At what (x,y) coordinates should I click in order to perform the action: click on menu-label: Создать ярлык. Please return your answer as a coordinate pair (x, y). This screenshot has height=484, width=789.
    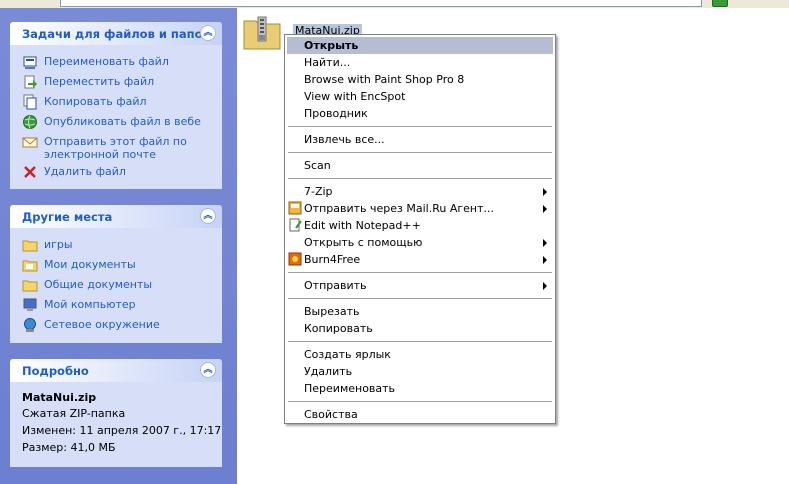
    Looking at the image, I should click on (347, 354).